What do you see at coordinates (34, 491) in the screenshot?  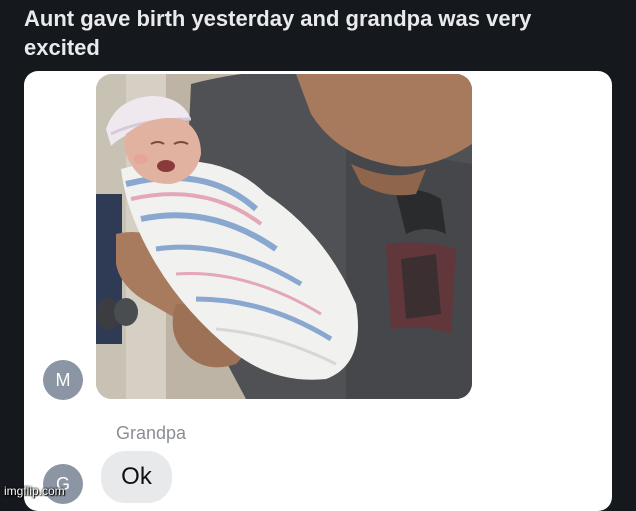 I see `imgflip-watermark: imgflip.com` at bounding box center [34, 491].